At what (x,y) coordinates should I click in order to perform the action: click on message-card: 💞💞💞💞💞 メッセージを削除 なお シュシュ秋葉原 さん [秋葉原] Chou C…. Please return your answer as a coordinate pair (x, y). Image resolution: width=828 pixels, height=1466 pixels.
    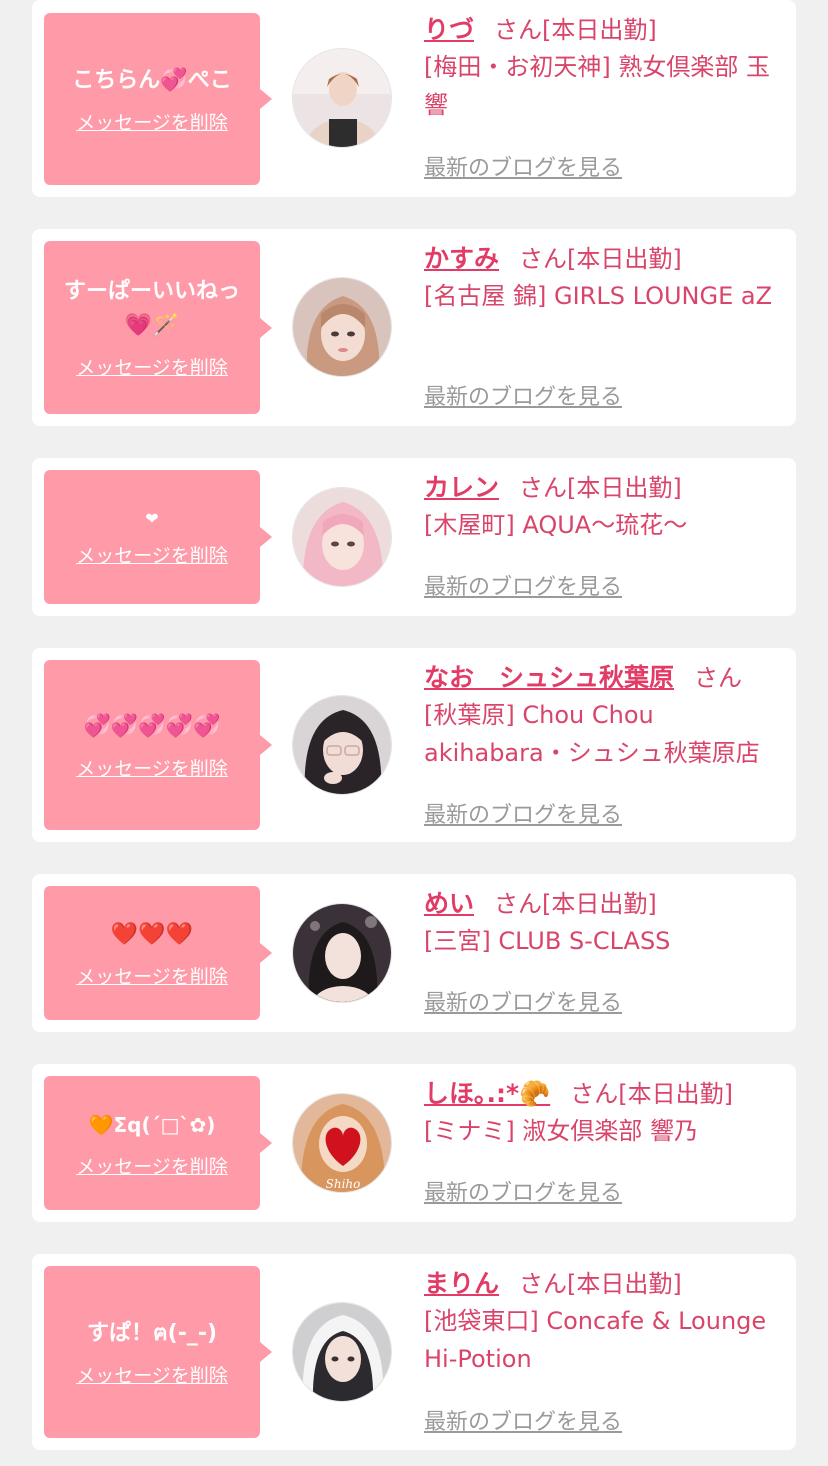
    Looking at the image, I should click on (414, 745).